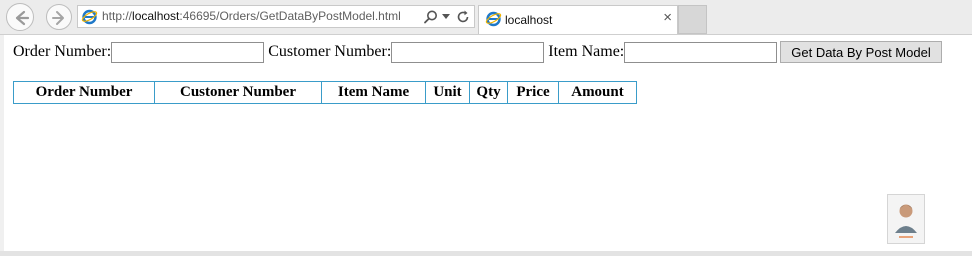  Describe the element at coordinates (463, 17) in the screenshot. I see `refresh-icon` at that location.